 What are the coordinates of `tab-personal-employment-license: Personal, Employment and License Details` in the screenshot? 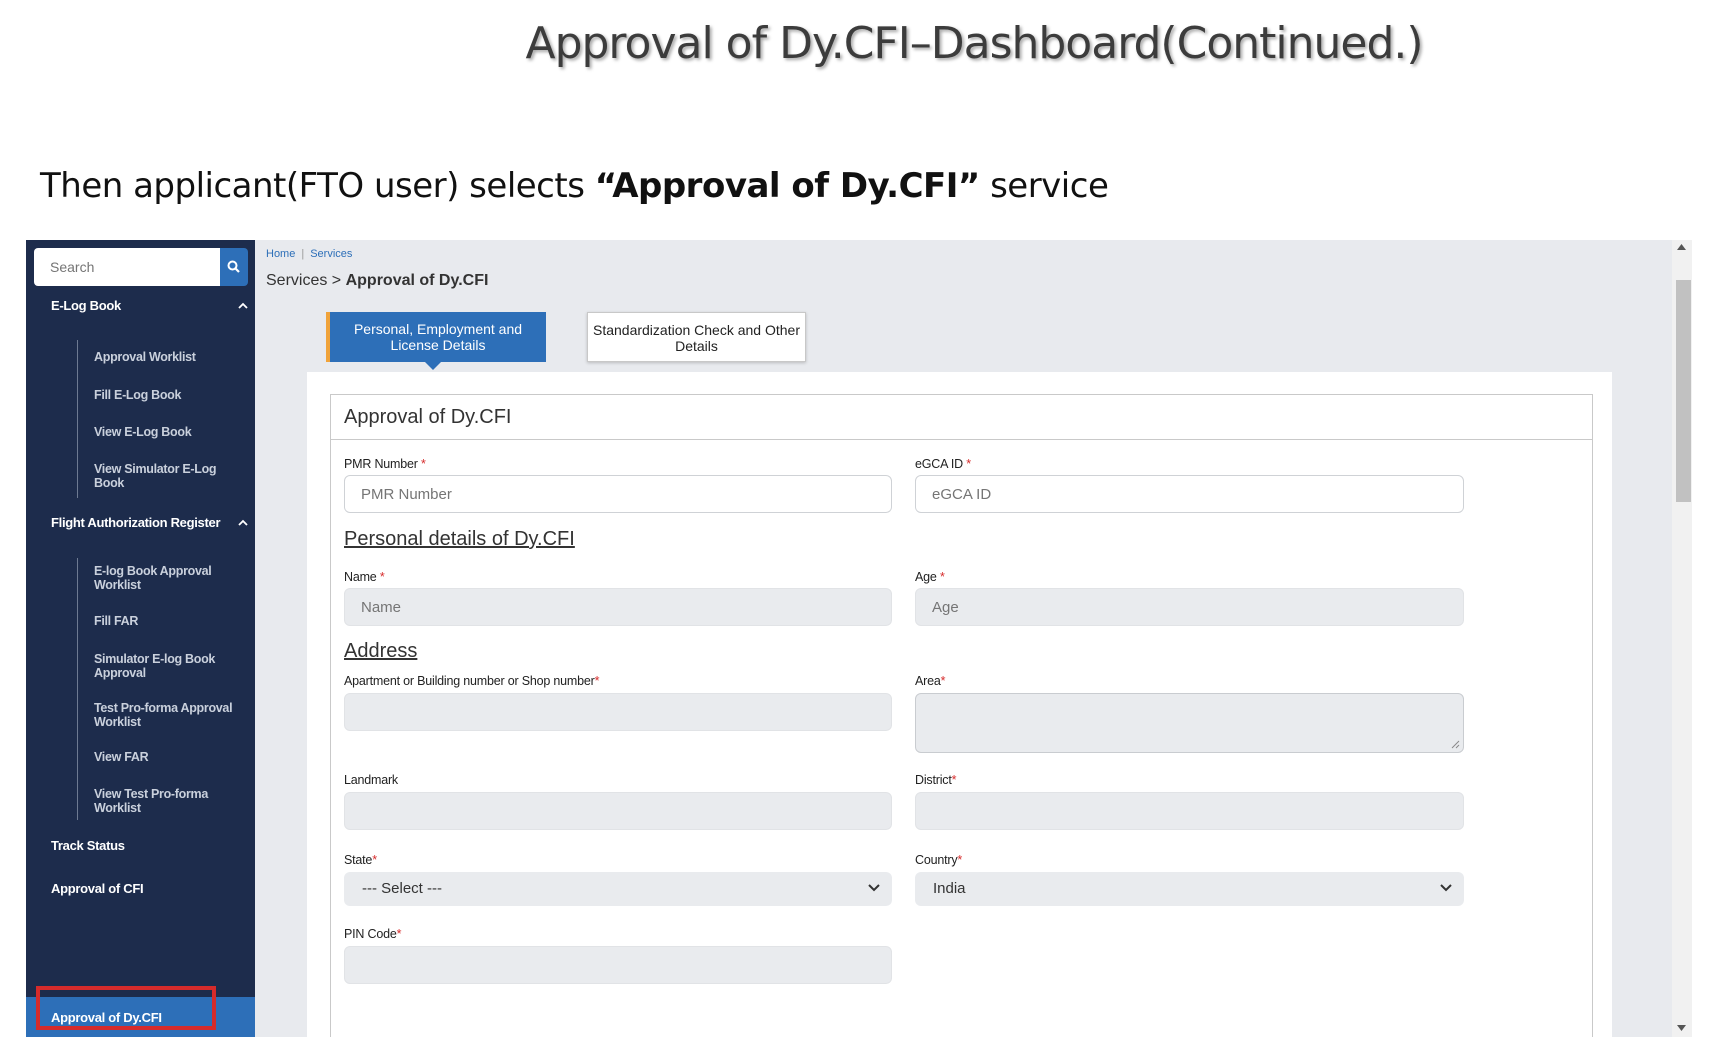 It's located at (436, 341).